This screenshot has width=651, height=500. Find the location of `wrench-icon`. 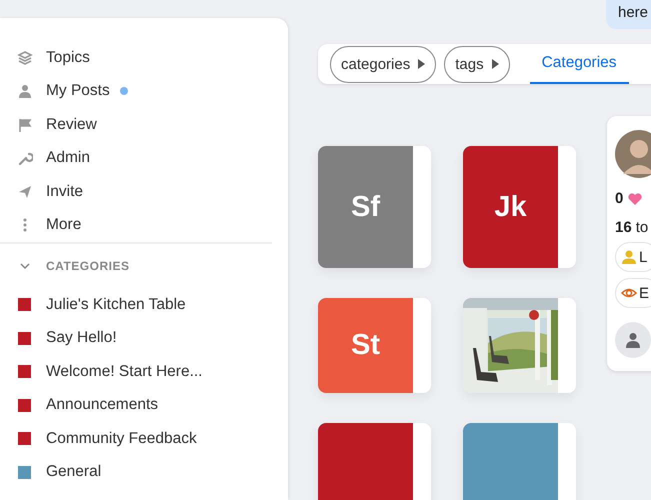

wrench-icon is located at coordinates (25, 158).